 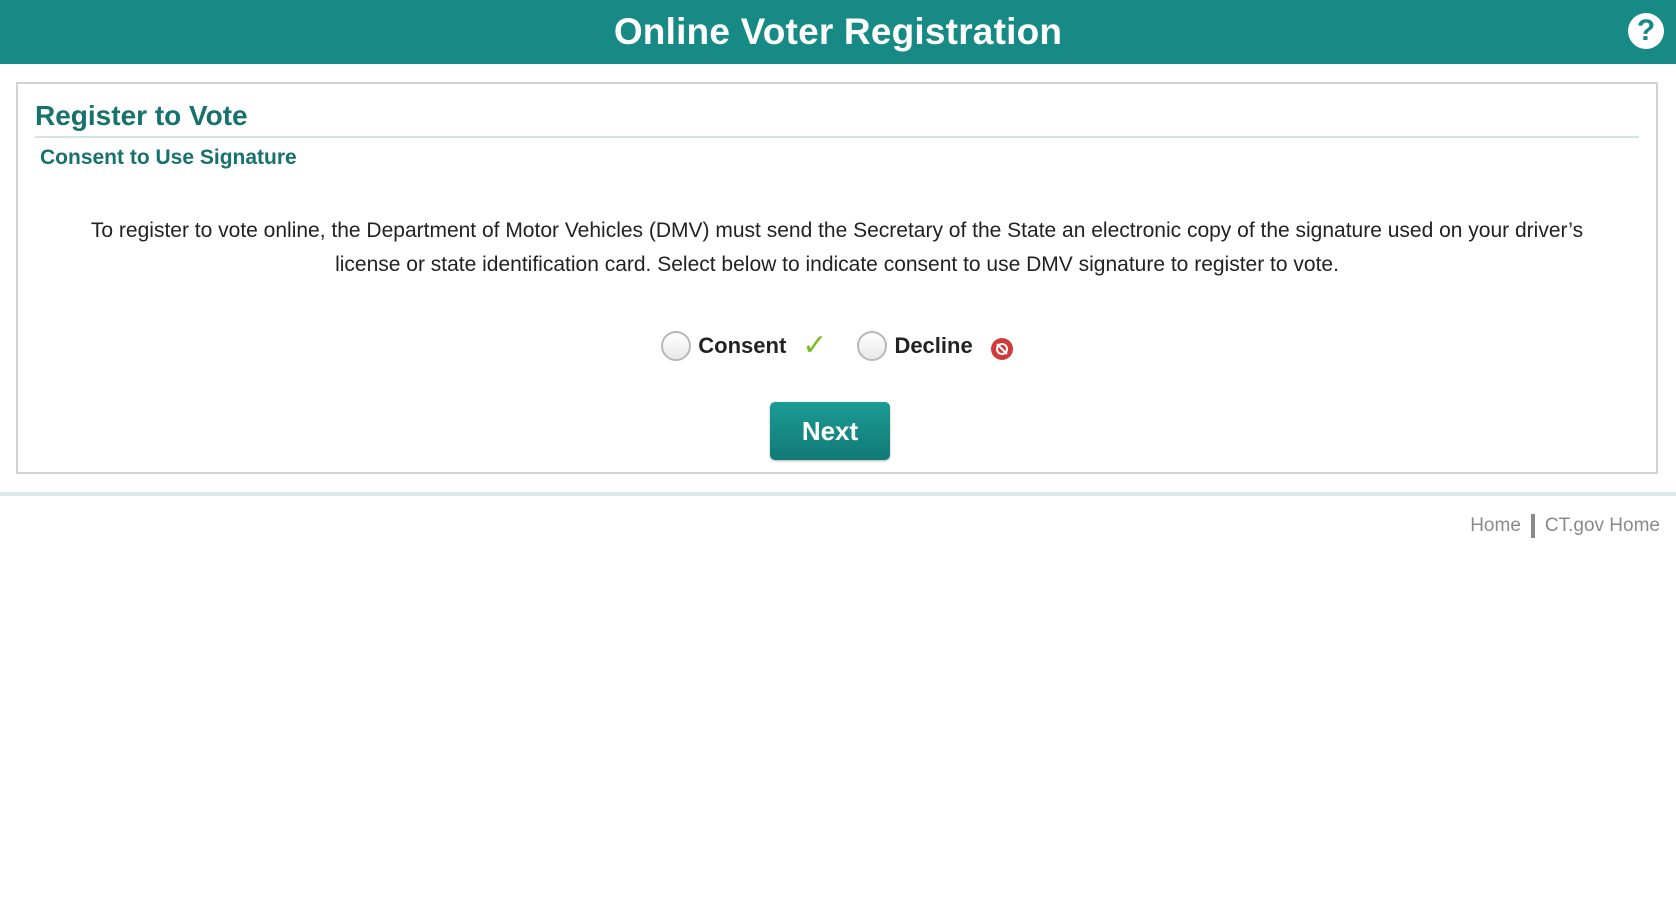 I want to click on consent-option: Consent ✓, so click(x=759, y=345).